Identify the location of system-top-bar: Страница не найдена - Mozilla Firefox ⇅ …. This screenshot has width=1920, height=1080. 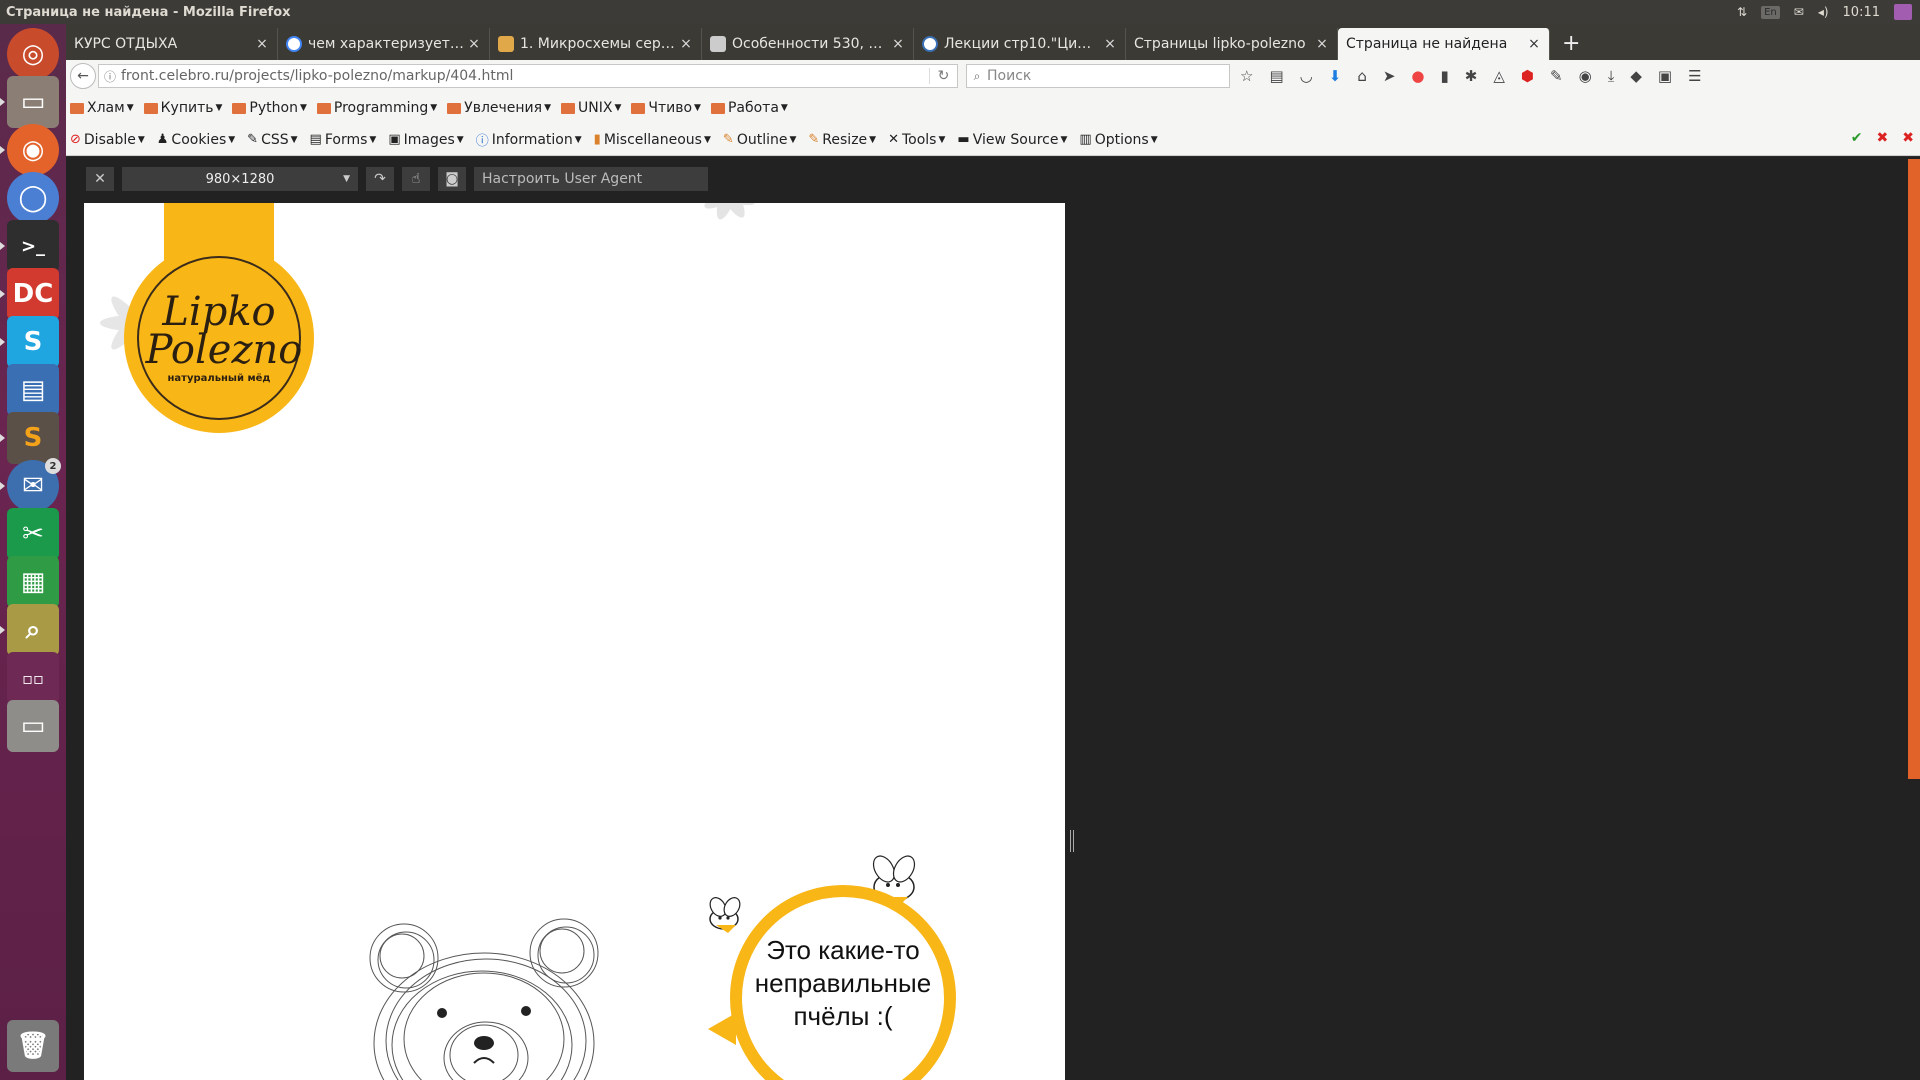
(960, 12).